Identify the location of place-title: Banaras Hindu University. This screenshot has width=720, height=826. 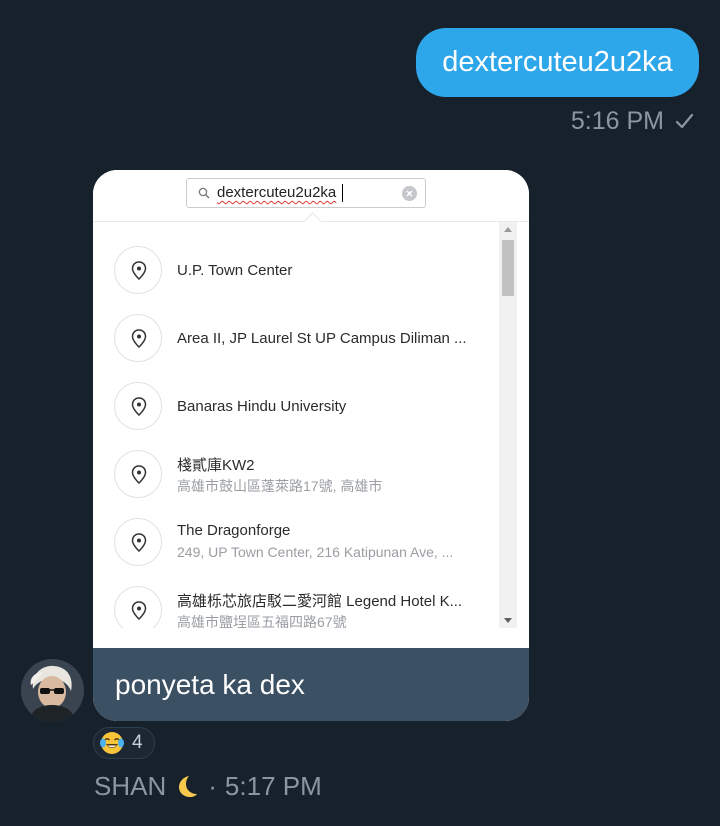
(262, 406).